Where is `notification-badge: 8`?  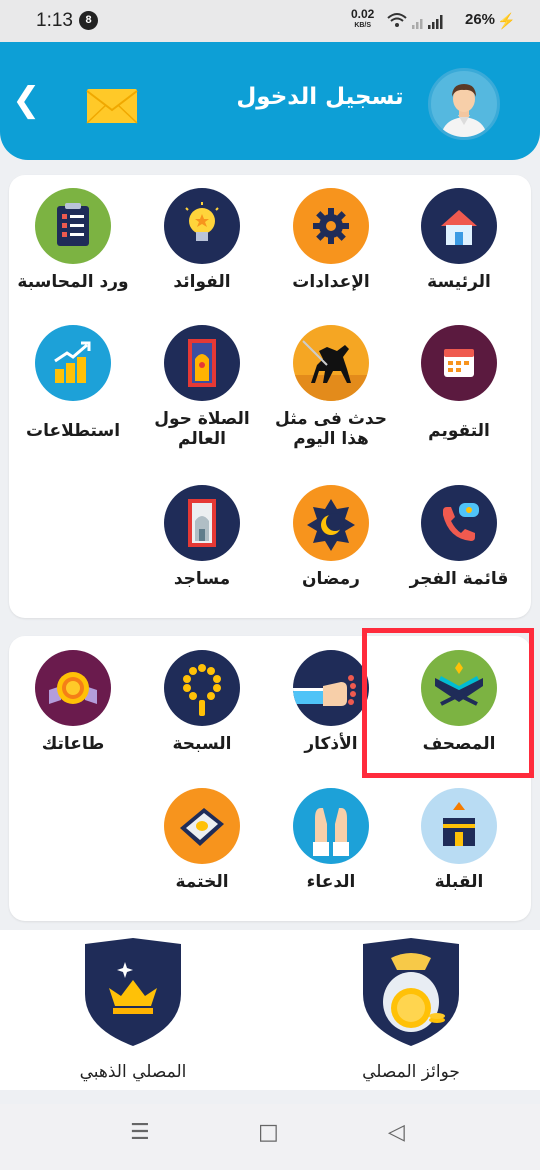
notification-badge: 8 is located at coordinates (88, 20).